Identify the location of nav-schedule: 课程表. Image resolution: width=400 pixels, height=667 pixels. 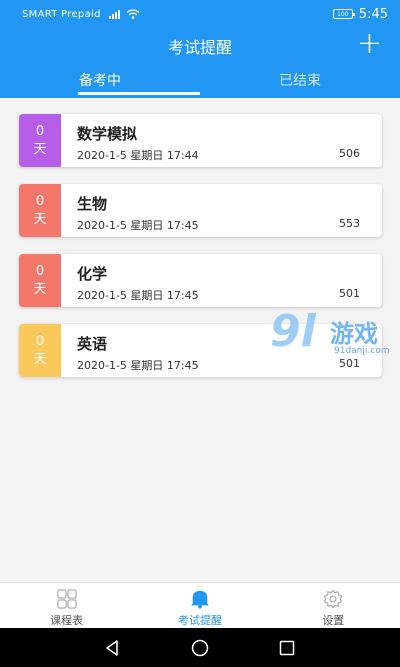
(66, 605).